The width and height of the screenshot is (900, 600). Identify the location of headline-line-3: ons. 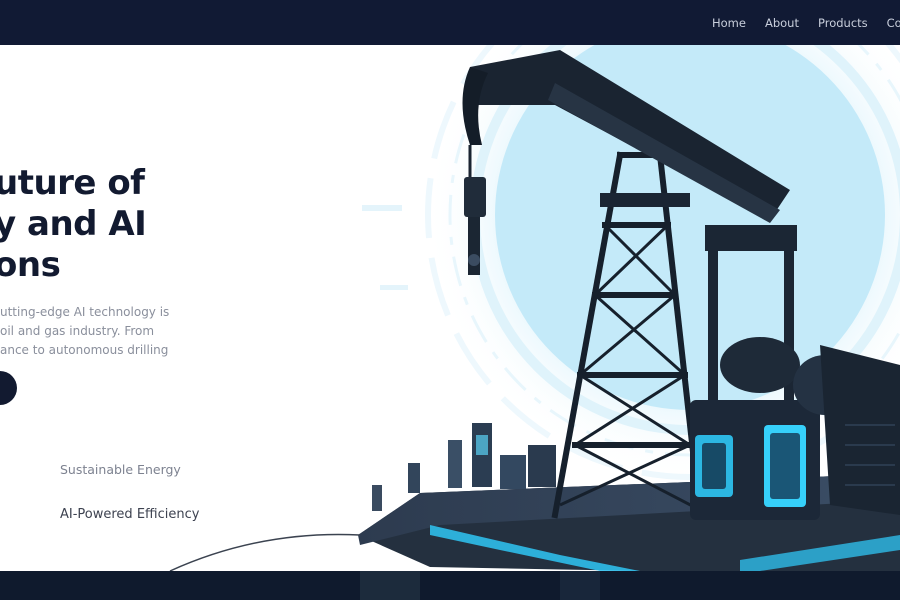
(30, 265).